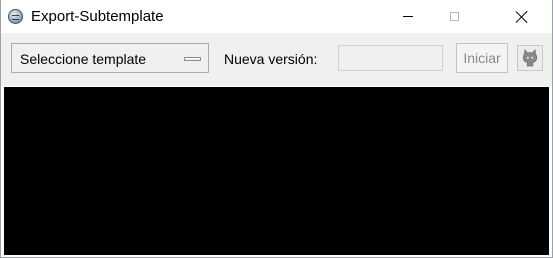  What do you see at coordinates (97, 16) in the screenshot?
I see `window-title: Export-Subtemplate` at bounding box center [97, 16].